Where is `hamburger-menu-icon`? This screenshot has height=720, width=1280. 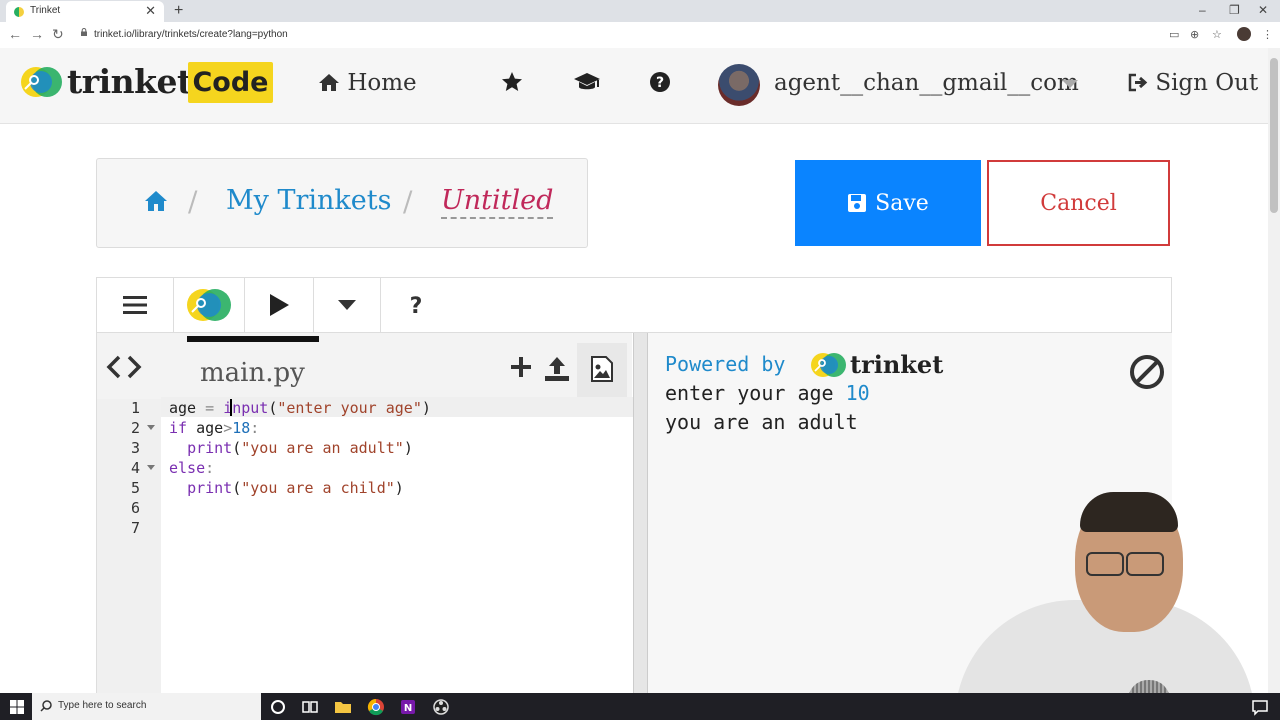
hamburger-menu-icon is located at coordinates (135, 305).